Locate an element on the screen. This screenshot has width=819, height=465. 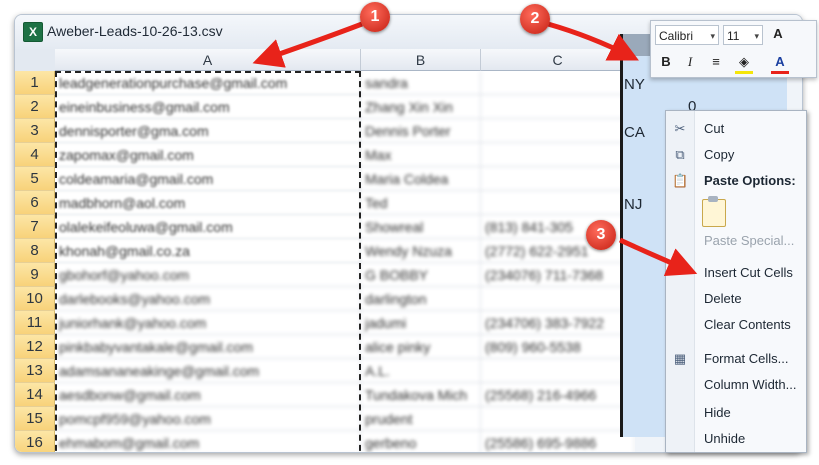
callout-3: 3 is located at coordinates (601, 235).